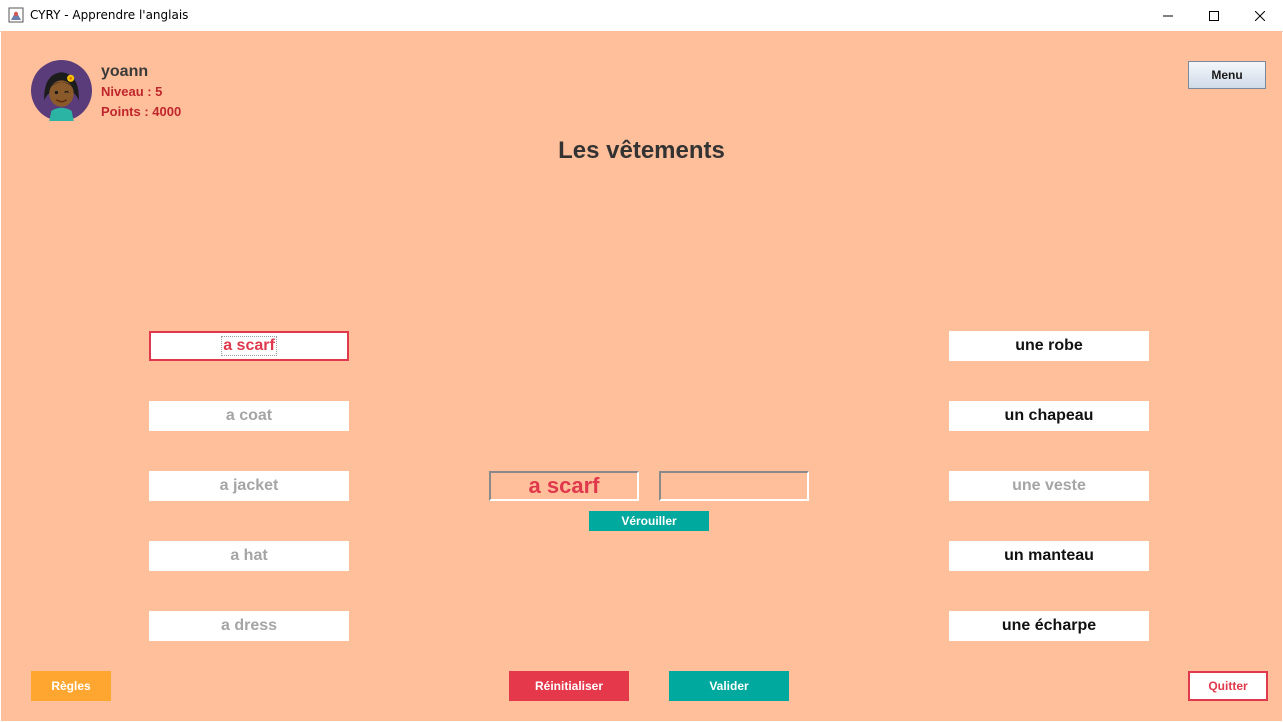  Describe the element at coordinates (1049, 556) in the screenshot. I see `french-word-un-manteau: un manteau` at that location.